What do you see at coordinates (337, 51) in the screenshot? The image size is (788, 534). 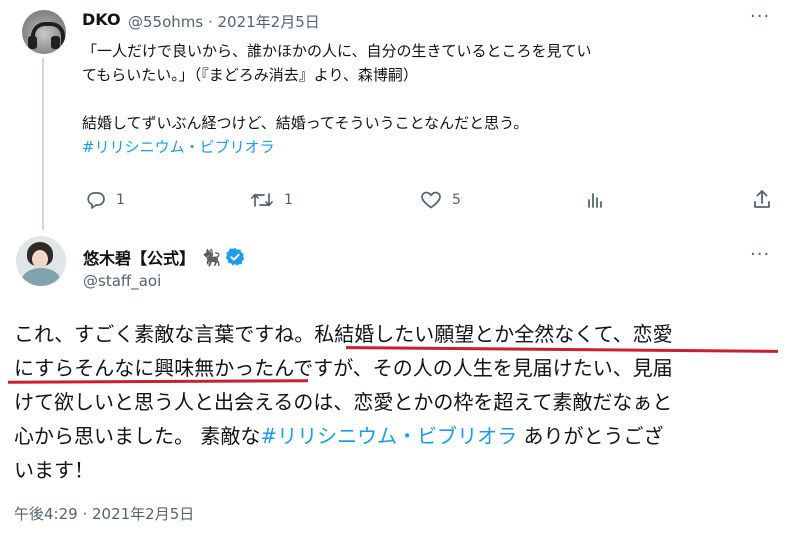 I see `reply-line: 「一人だけで良いから、誰かほかの人に、自分の生きているところを見てい` at bounding box center [337, 51].